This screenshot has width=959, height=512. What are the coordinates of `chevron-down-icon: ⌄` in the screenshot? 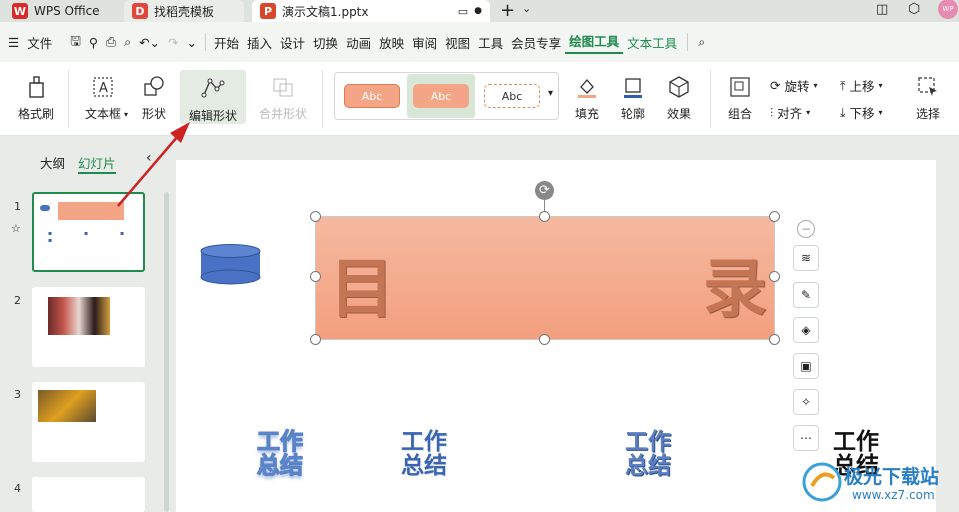 It's located at (526, 8).